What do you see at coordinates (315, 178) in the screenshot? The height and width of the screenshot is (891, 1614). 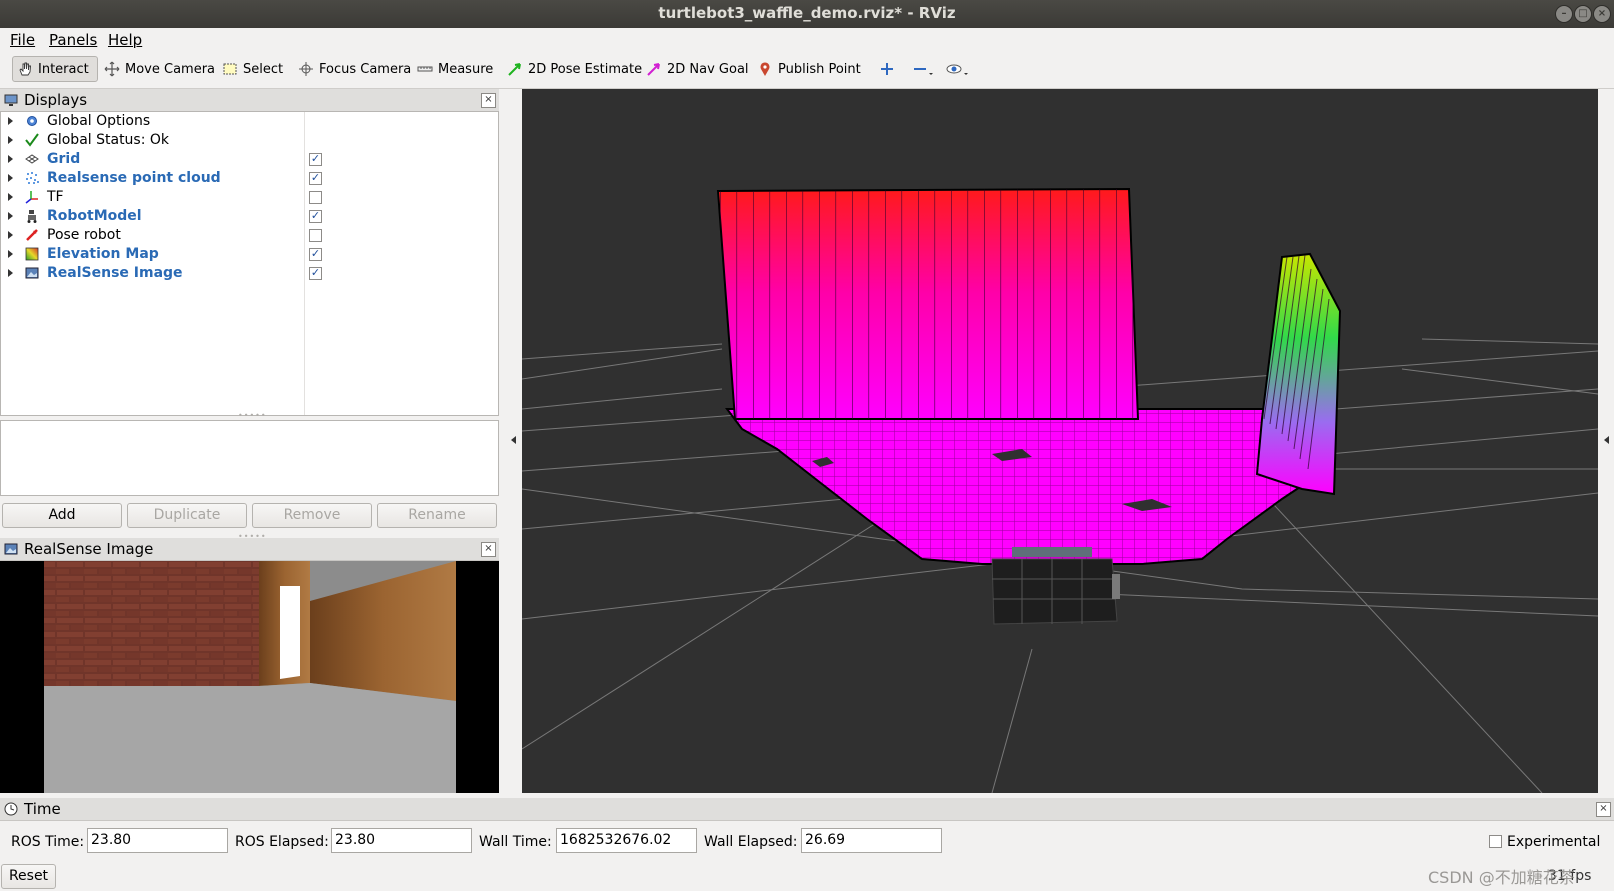 I see `pointcloud-checkbox: ✓` at bounding box center [315, 178].